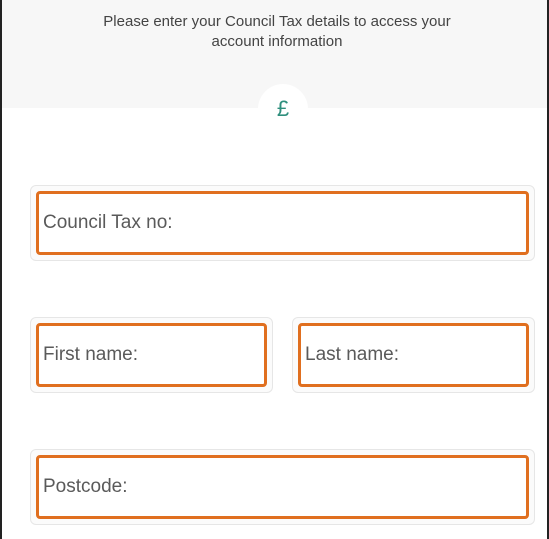 This screenshot has height=539, width=549. Describe the element at coordinates (277, 41) in the screenshot. I see `intro-line-2: account information` at that location.